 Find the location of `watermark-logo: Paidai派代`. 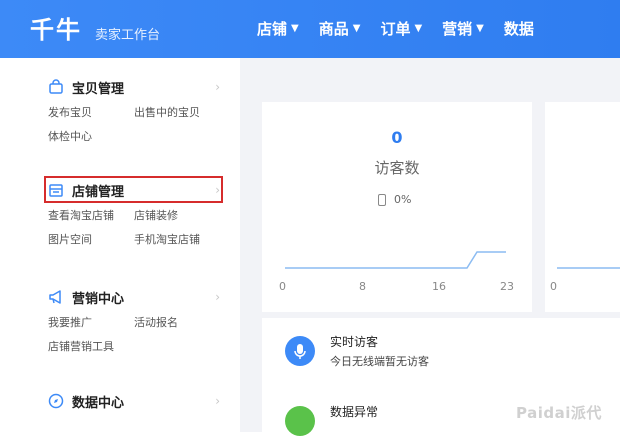

watermark-logo: Paidai派代 is located at coordinates (559, 413).